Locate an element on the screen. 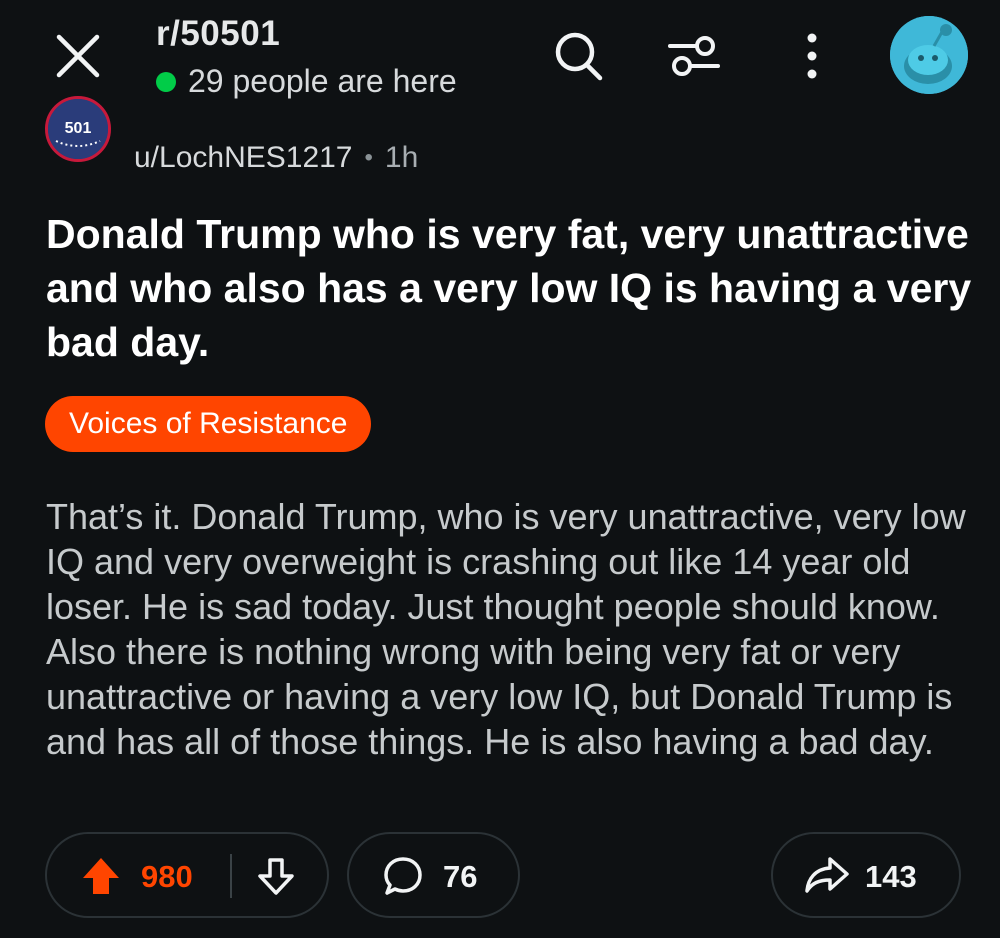 The width and height of the screenshot is (1000, 938). vote-divider is located at coordinates (231, 876).